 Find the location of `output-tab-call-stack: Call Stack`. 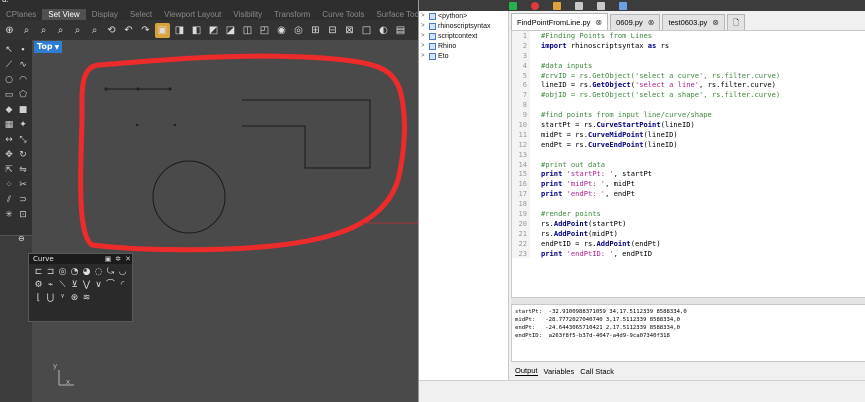

output-tab-call-stack: Call Stack is located at coordinates (597, 371).